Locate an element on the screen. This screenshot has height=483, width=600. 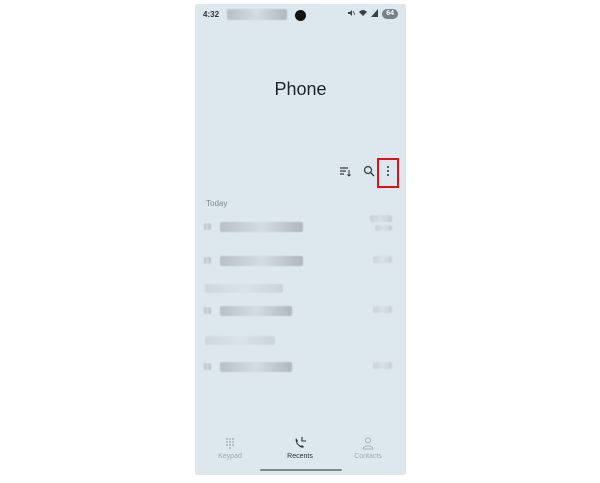
status-bar: 4:32 64 is located at coordinates (300, 14).